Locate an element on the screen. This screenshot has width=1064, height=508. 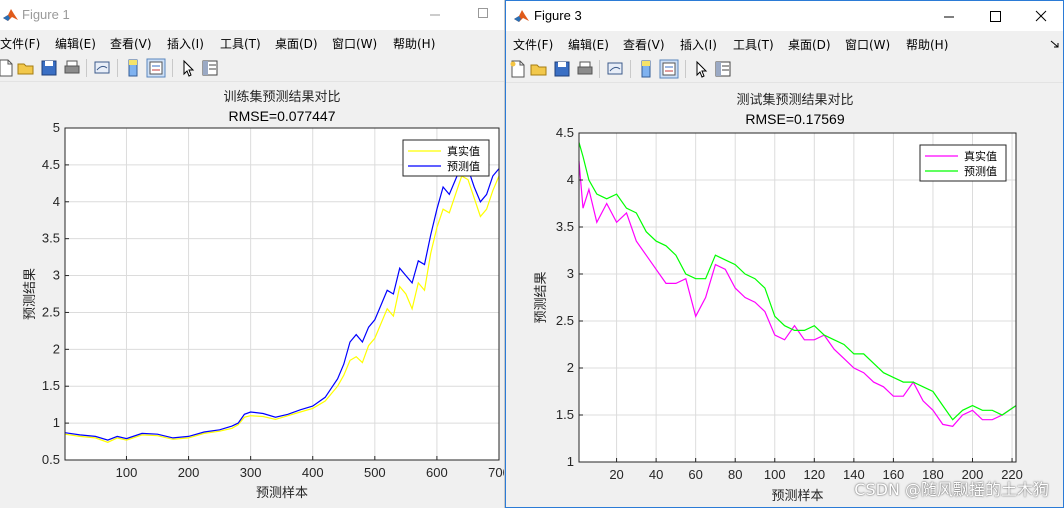
x-tick-label: 20 is located at coordinates (616, 474).